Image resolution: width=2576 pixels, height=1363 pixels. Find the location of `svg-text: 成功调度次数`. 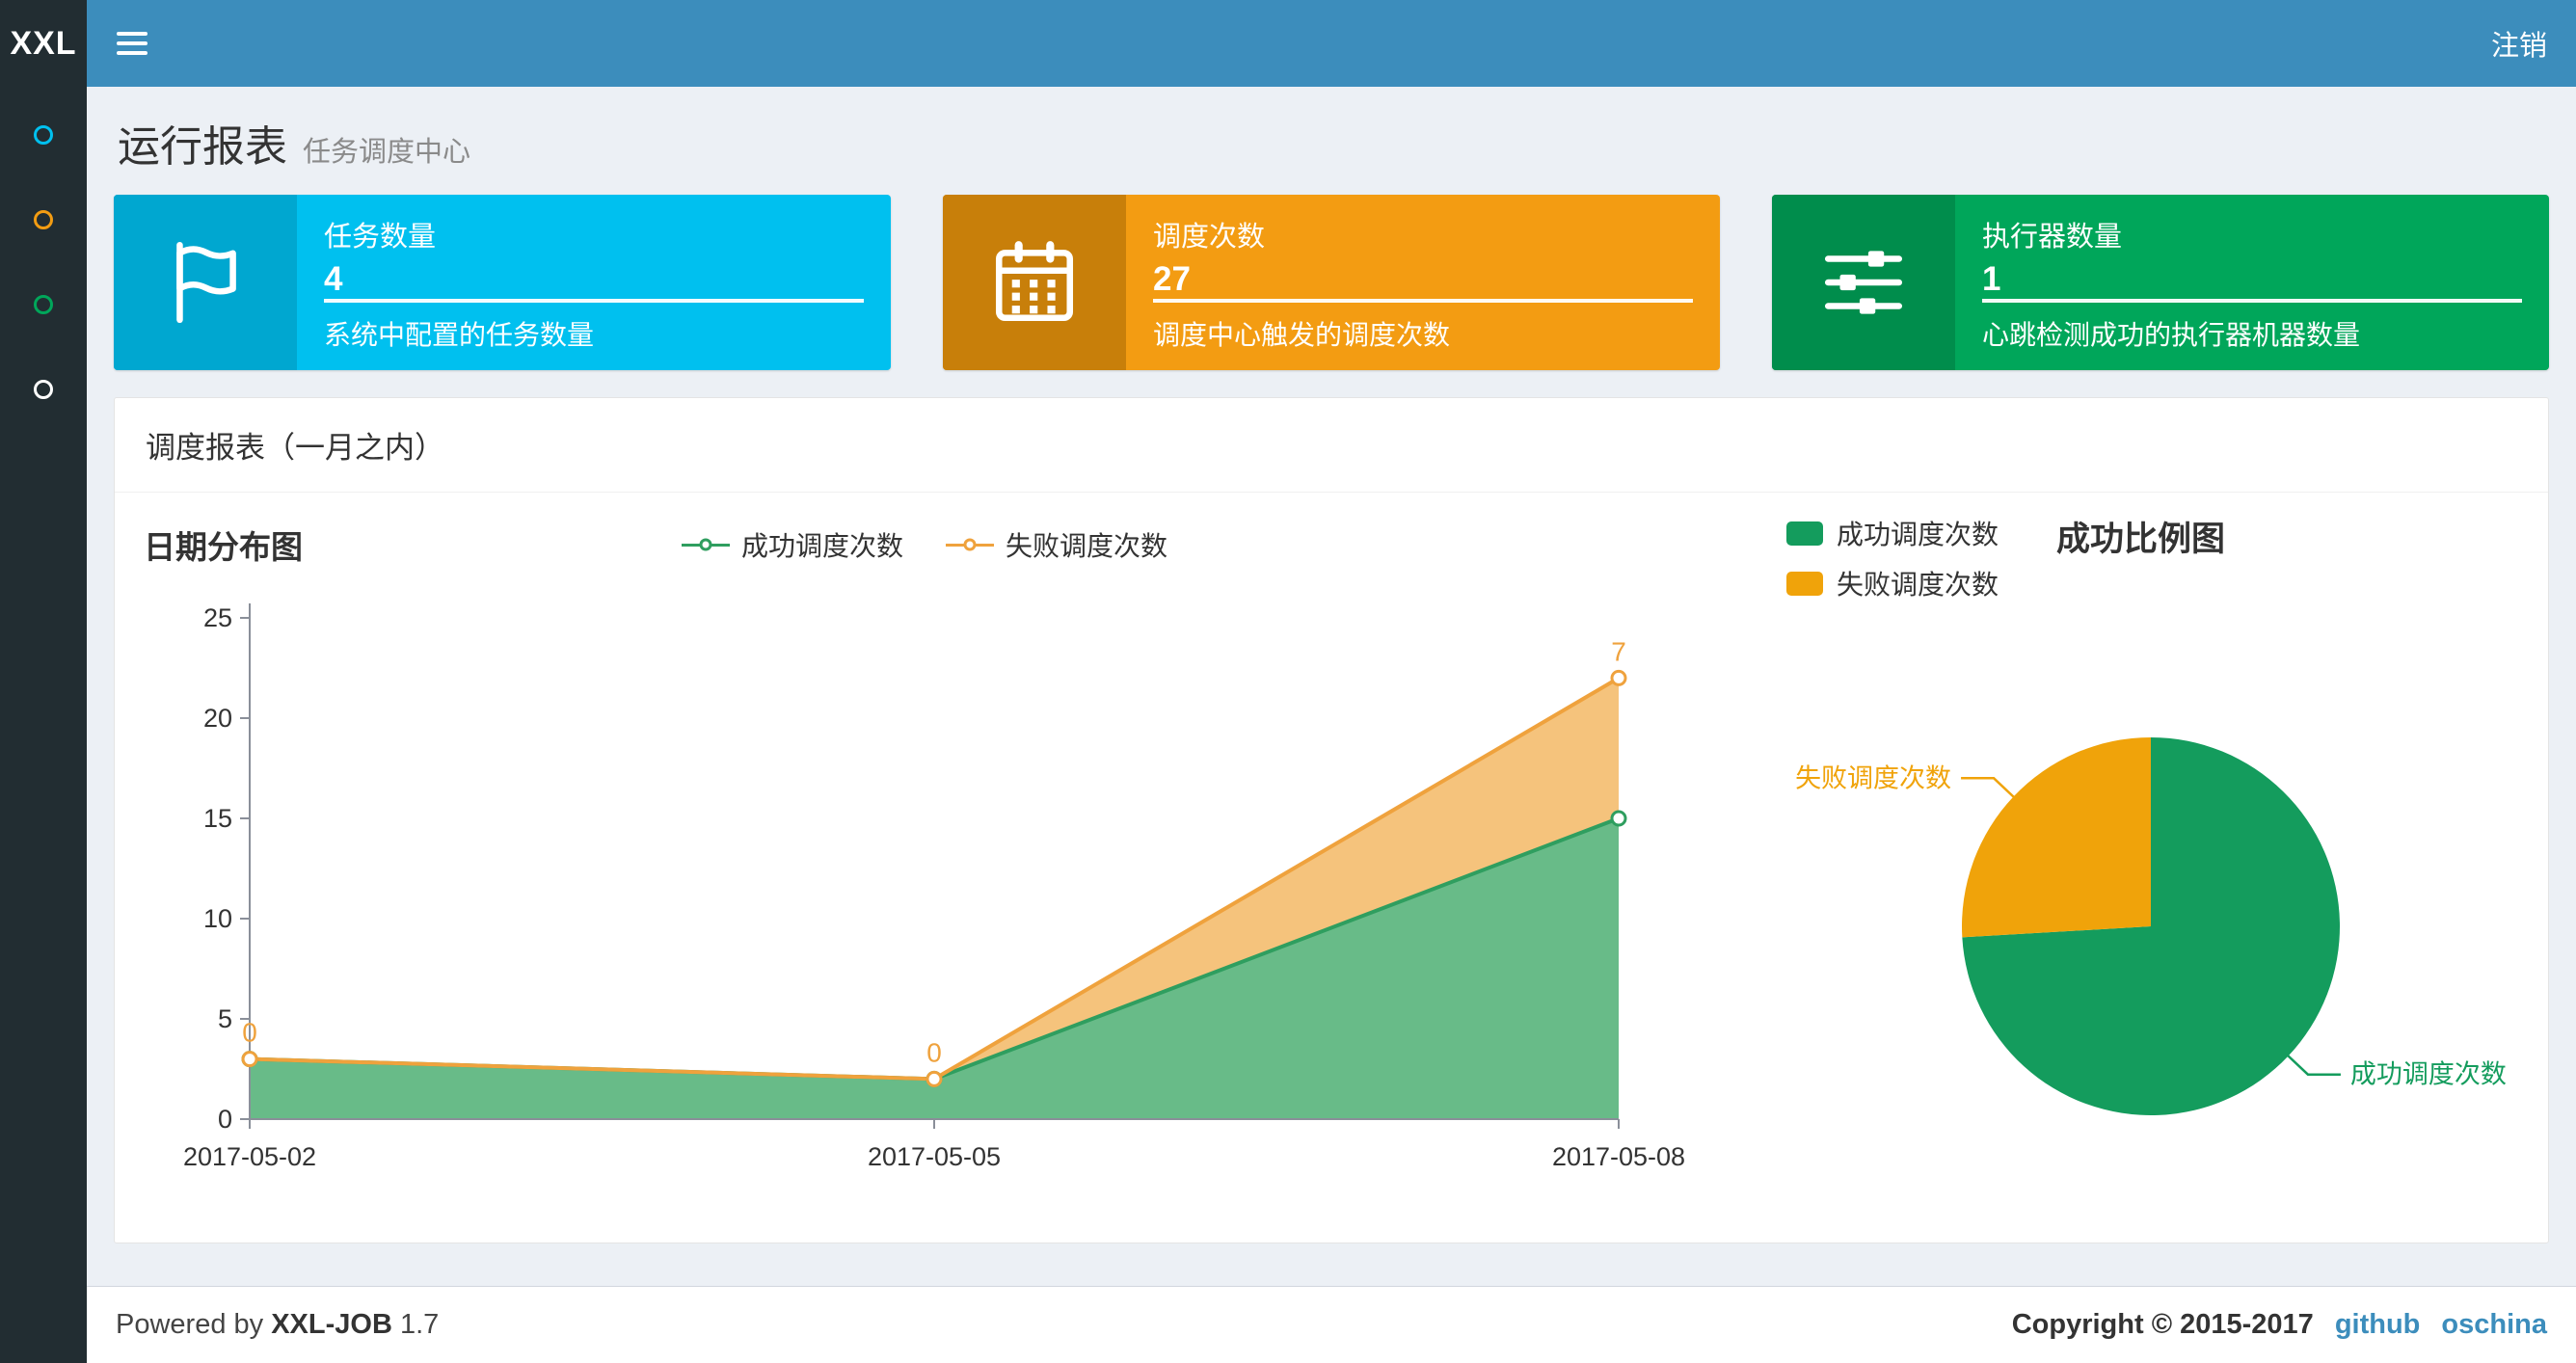

svg-text: 成功调度次数 is located at coordinates (2428, 1074).